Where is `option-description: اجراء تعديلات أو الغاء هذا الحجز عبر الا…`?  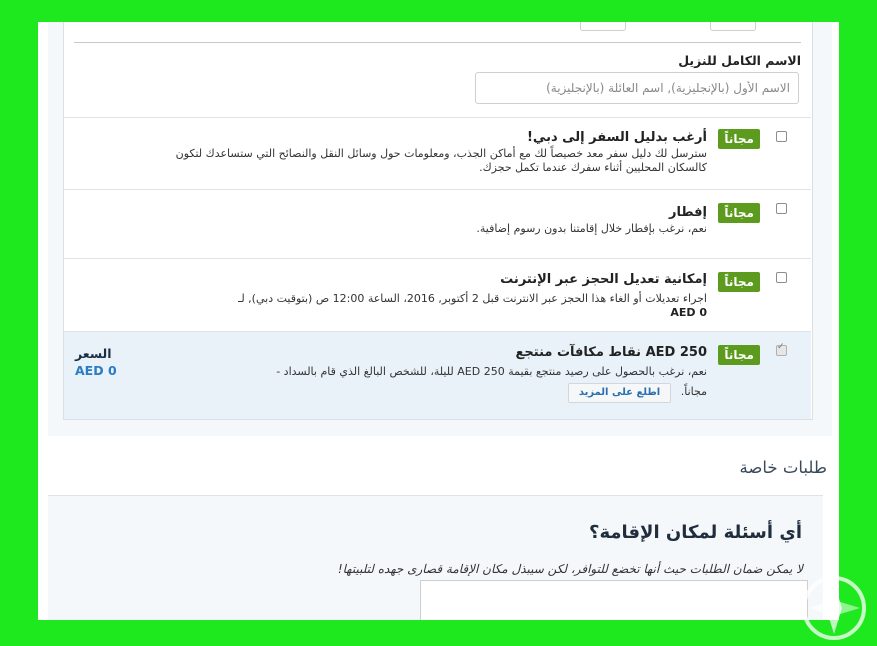
option-description: اجراء تعديلات أو الغاء هذا الحجز عبر الا… is located at coordinates (472, 298).